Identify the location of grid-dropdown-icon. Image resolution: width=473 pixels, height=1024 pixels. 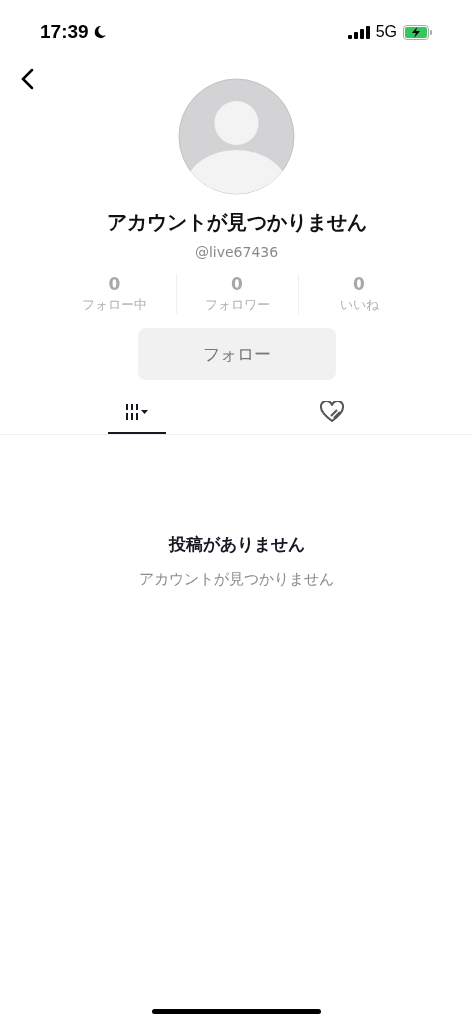
(137, 412).